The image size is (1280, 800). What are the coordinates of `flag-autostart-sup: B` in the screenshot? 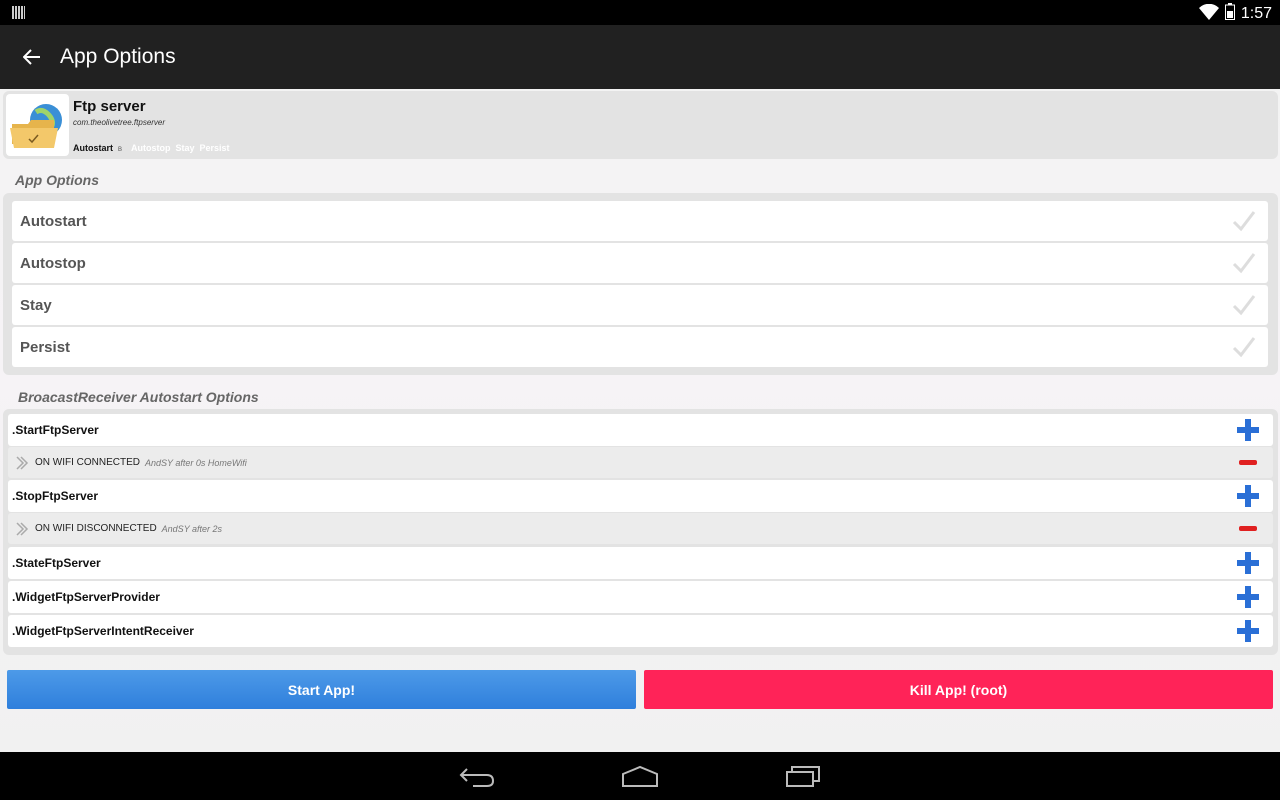 It's located at (120, 150).